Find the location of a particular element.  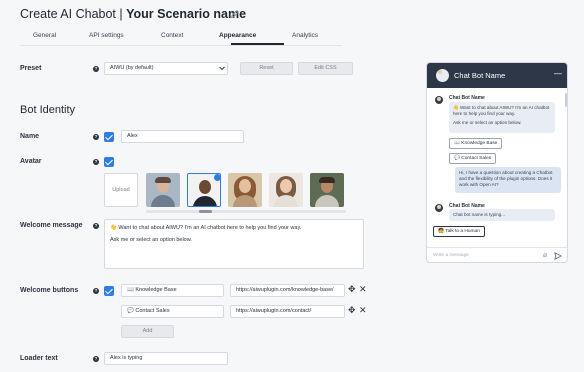

knowledge-base-chip: 📖 Knowledge Base is located at coordinates (476, 143).